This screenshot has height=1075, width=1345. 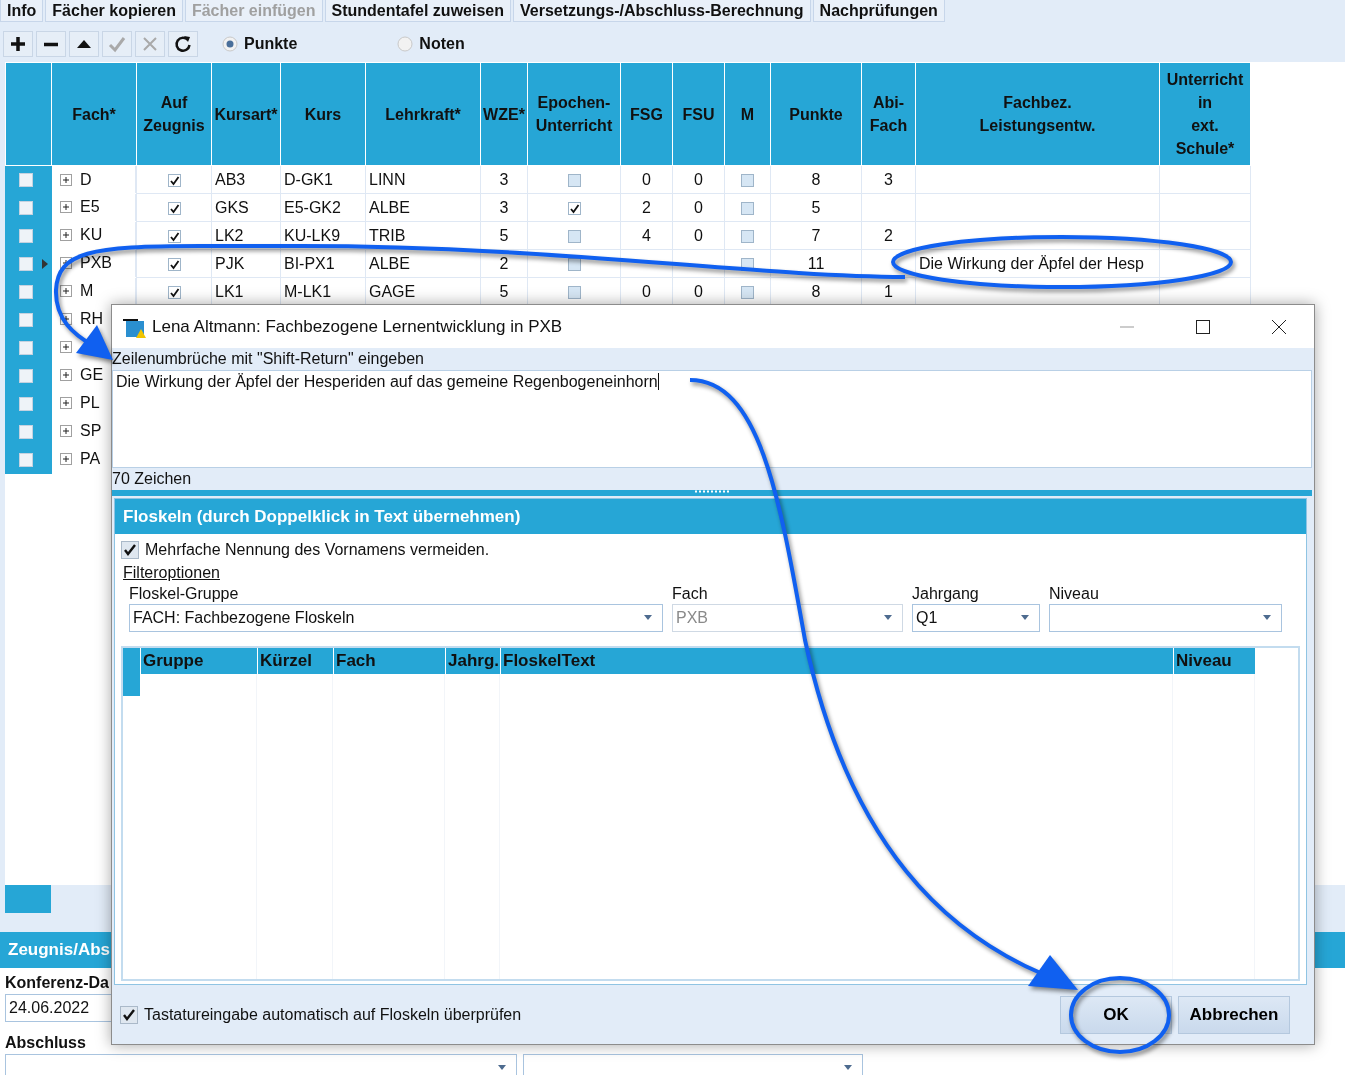 What do you see at coordinates (837, 661) in the screenshot?
I see `column-header: FloskelText` at bounding box center [837, 661].